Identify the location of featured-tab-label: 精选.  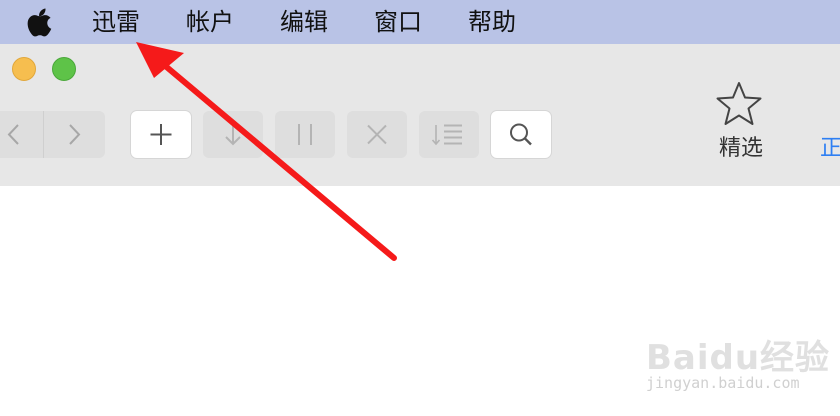
(741, 149).